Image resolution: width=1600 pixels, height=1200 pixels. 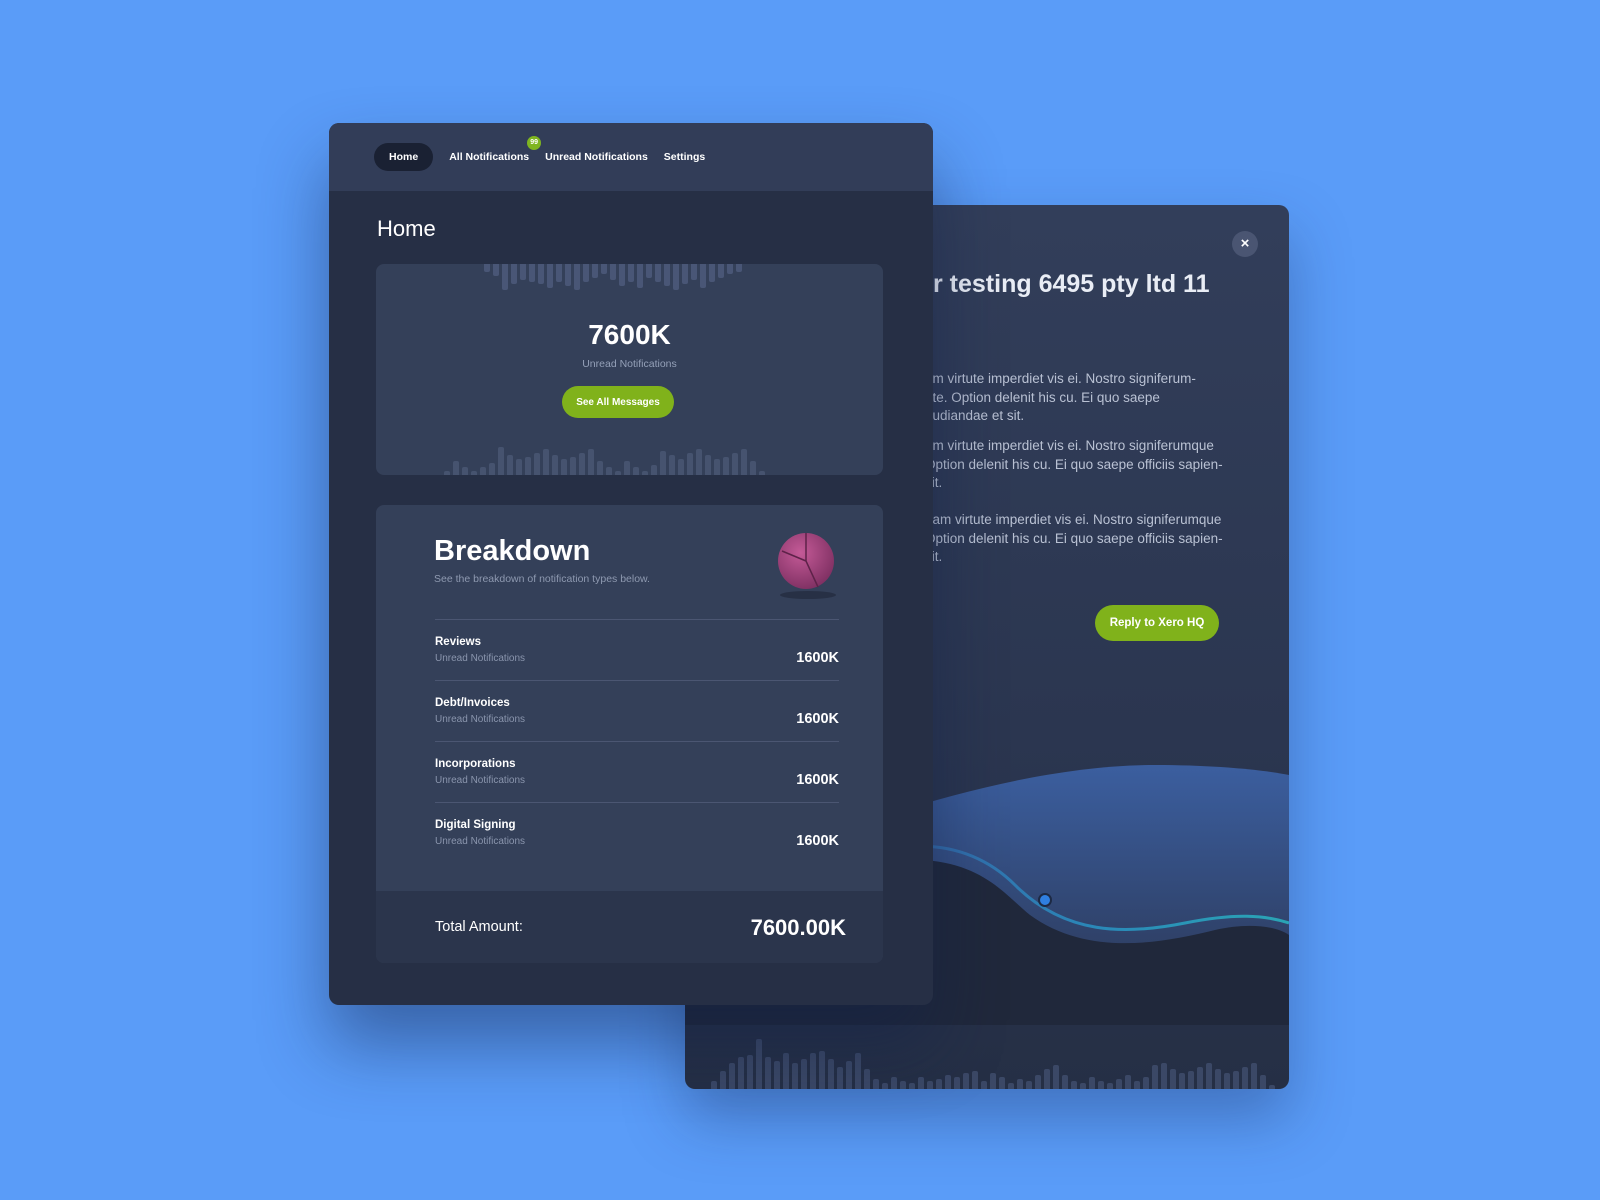 What do you see at coordinates (458, 642) in the screenshot?
I see `item-name: Reviews` at bounding box center [458, 642].